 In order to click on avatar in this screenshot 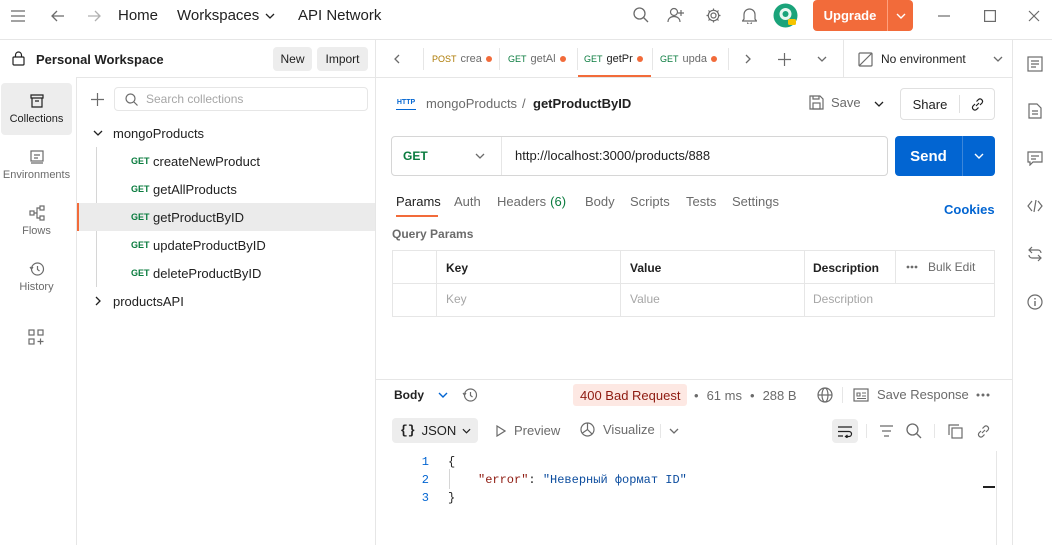, I will do `click(785, 15)`.